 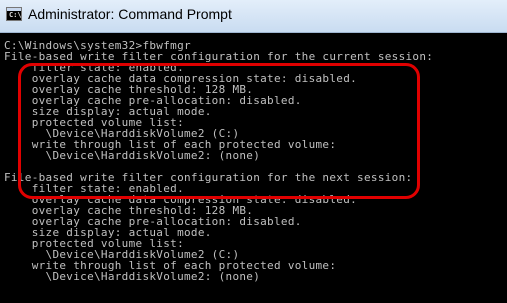 I want to click on title-bar: C:\ Administrator: Command Prompt, so click(x=253, y=16).